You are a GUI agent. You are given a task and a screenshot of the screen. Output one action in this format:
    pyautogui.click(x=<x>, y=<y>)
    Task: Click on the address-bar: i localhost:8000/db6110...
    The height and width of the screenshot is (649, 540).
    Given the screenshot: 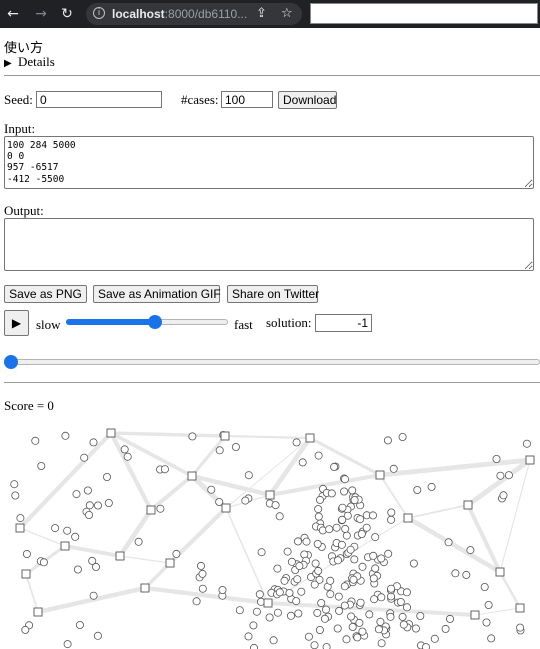 What is the action you would take?
    pyautogui.click(x=194, y=14)
    